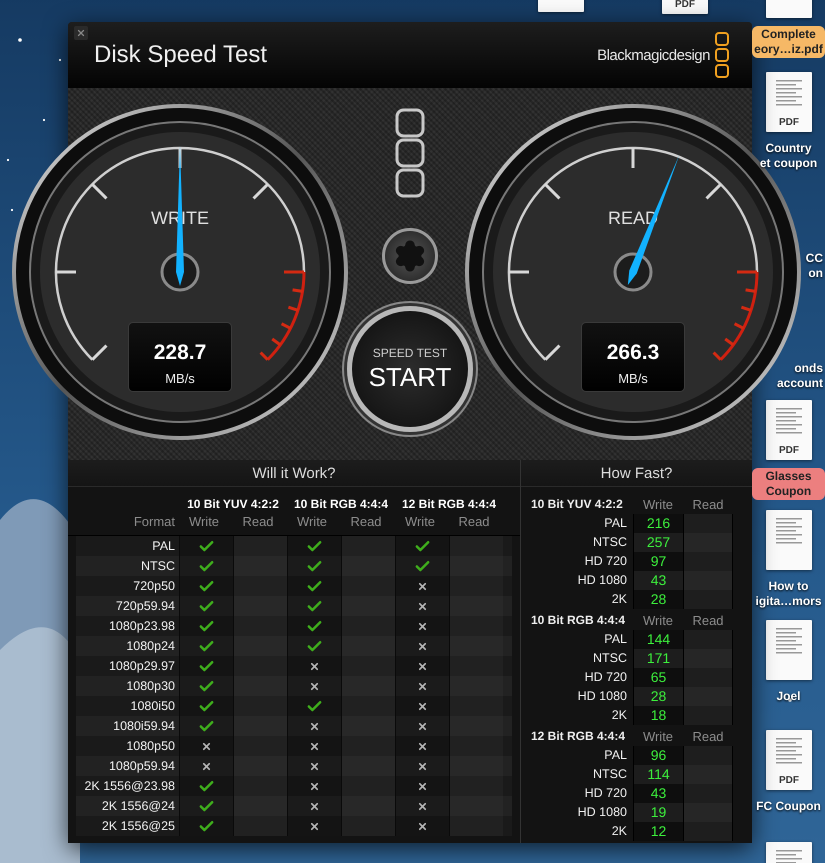 The image size is (825, 863). What do you see at coordinates (180, 353) in the screenshot?
I see `speed-value: 228.7` at bounding box center [180, 353].